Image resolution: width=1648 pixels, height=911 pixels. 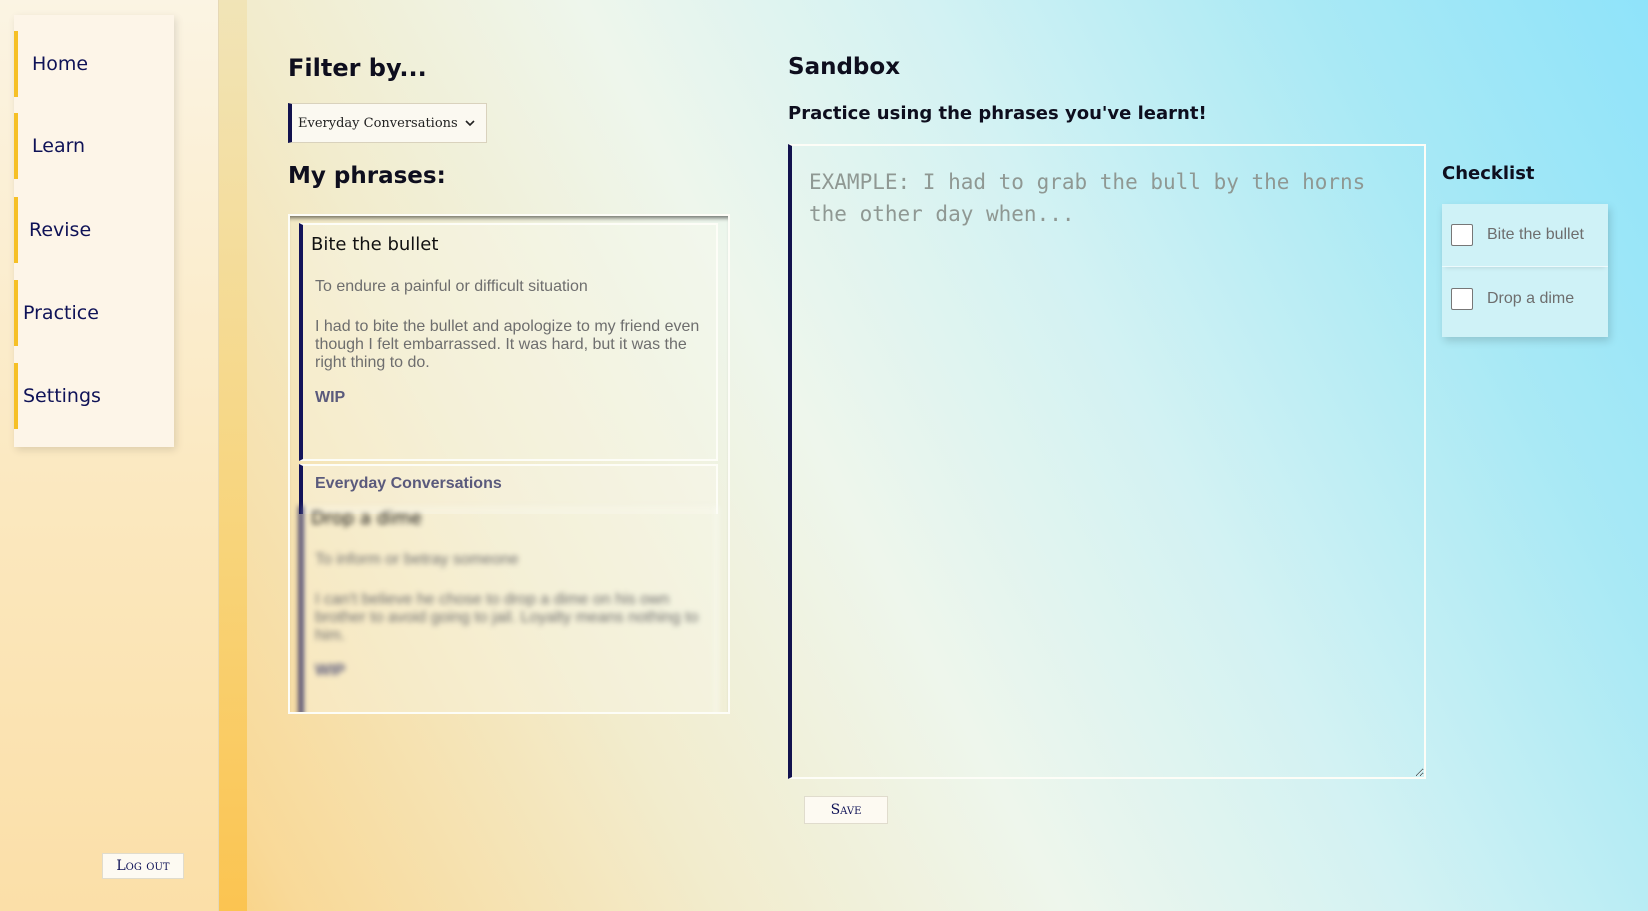 I want to click on logout-button: Log out, so click(x=143, y=866).